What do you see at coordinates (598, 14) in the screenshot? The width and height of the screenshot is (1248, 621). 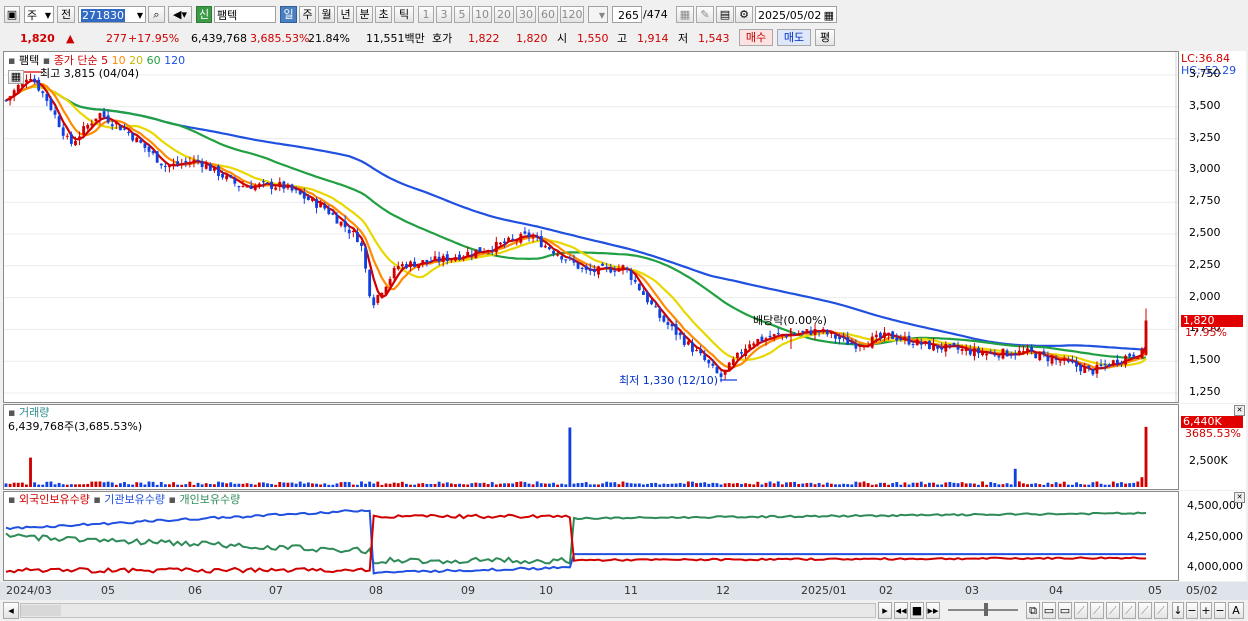 I see `custom-interval-select: ▼` at bounding box center [598, 14].